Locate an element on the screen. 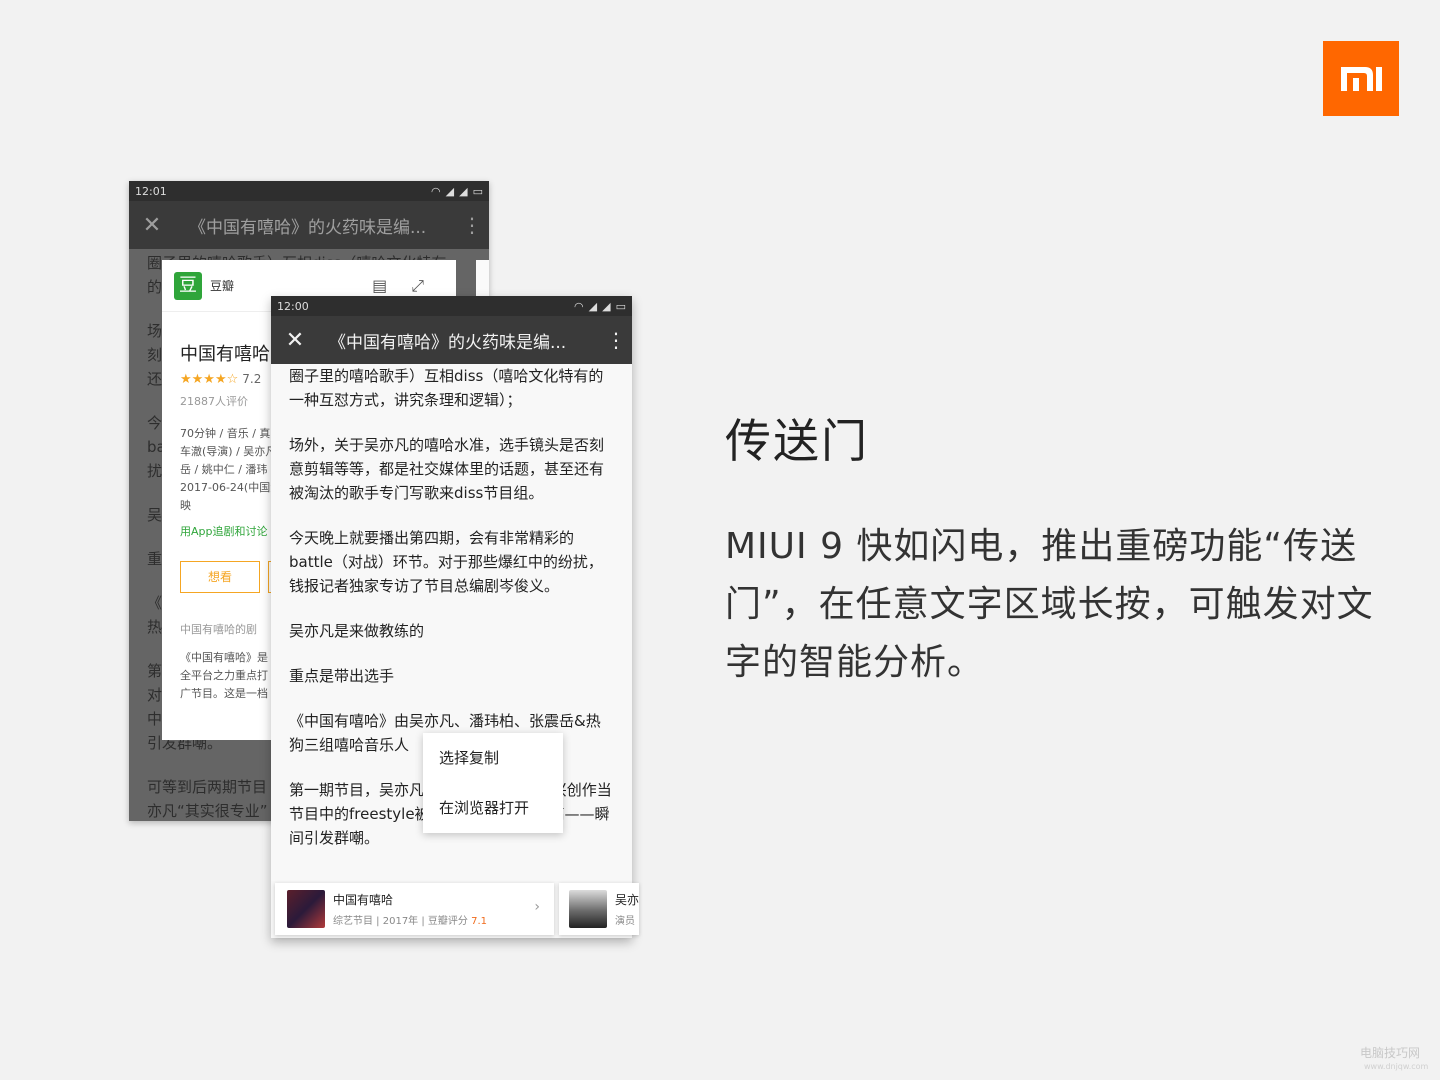 The height and width of the screenshot is (1080, 1440). show-score: 7.1 is located at coordinates (479, 921).